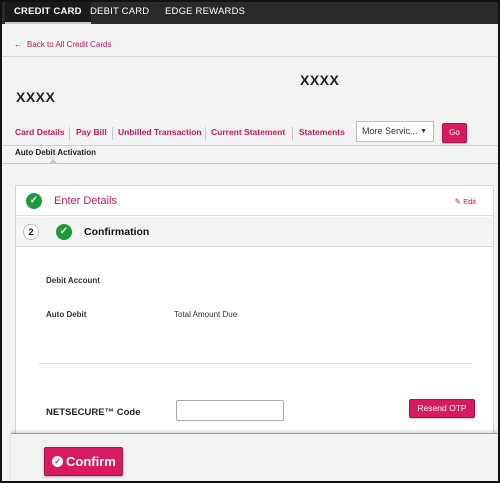 Image resolution: width=500 pixels, height=483 pixels. Describe the element at coordinates (423, 131) in the screenshot. I see `chevron-down-icon: ▼` at that location.